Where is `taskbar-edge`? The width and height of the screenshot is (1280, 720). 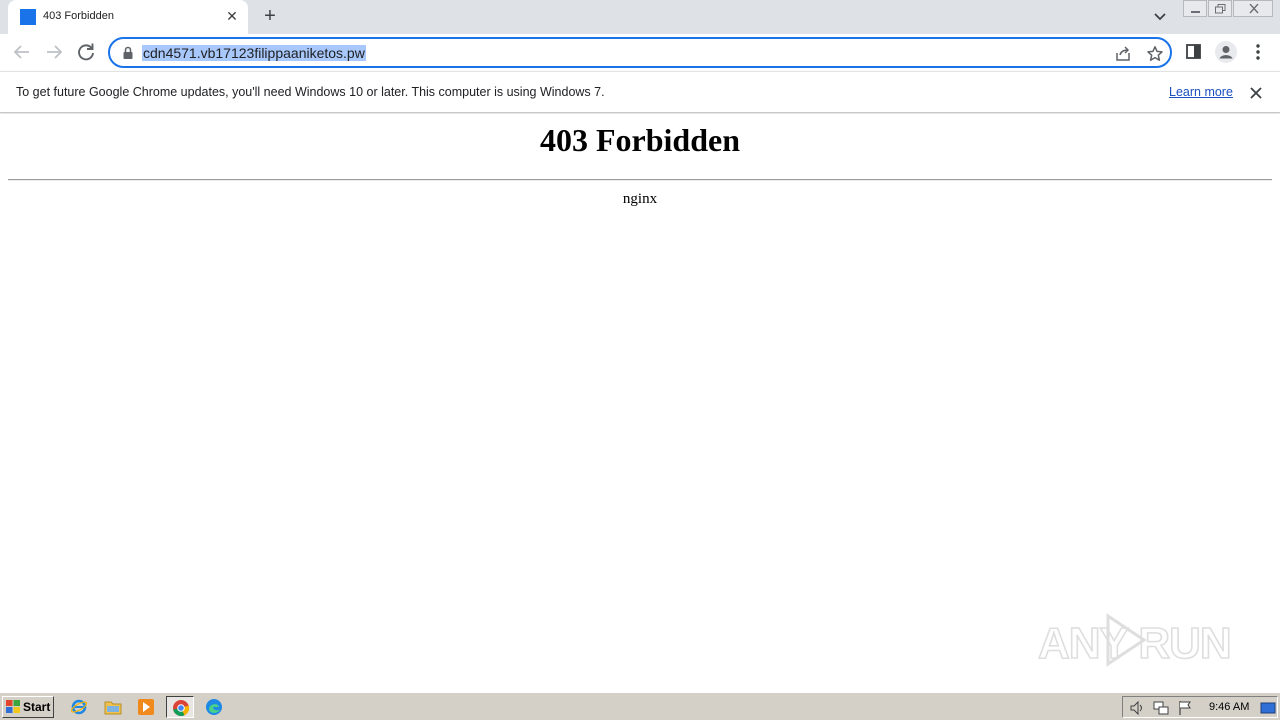 taskbar-edge is located at coordinates (214, 707).